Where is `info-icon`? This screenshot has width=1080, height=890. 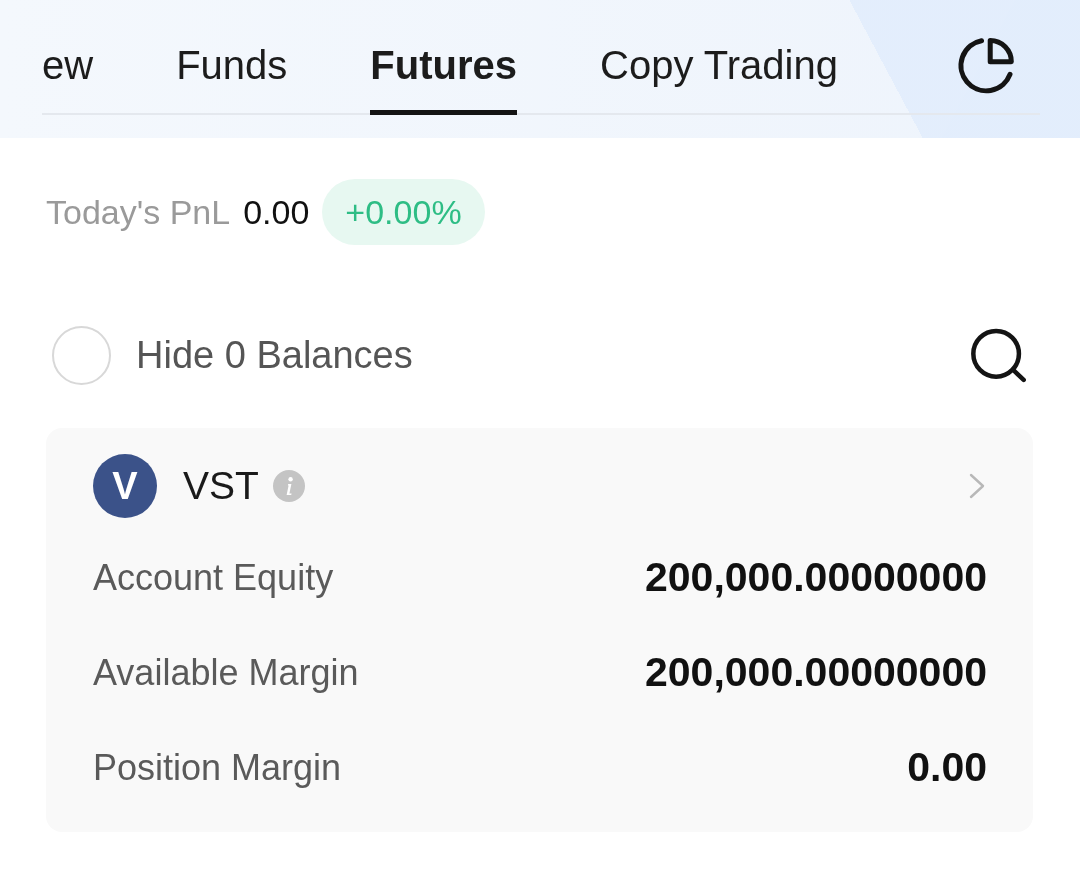 info-icon is located at coordinates (288, 486).